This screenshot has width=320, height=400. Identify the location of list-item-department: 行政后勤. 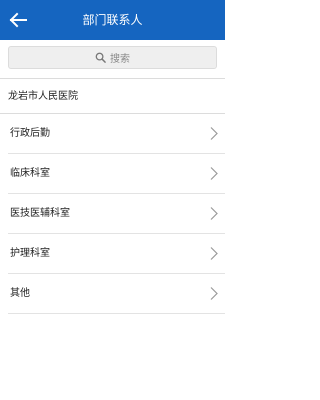
(116, 134).